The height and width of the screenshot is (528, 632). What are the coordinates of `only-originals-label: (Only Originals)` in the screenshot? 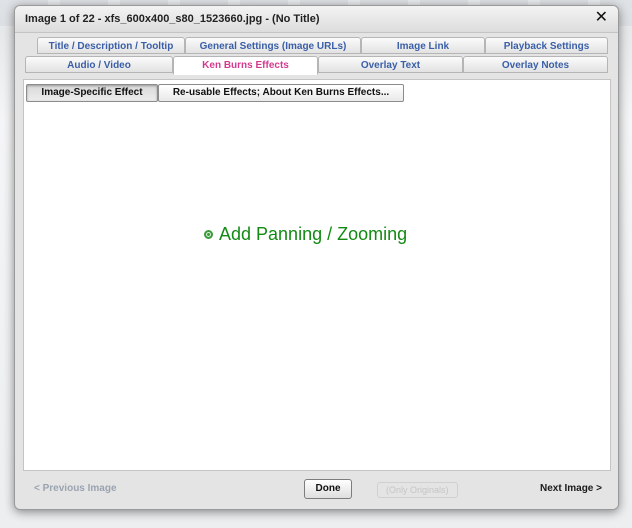 It's located at (417, 490).